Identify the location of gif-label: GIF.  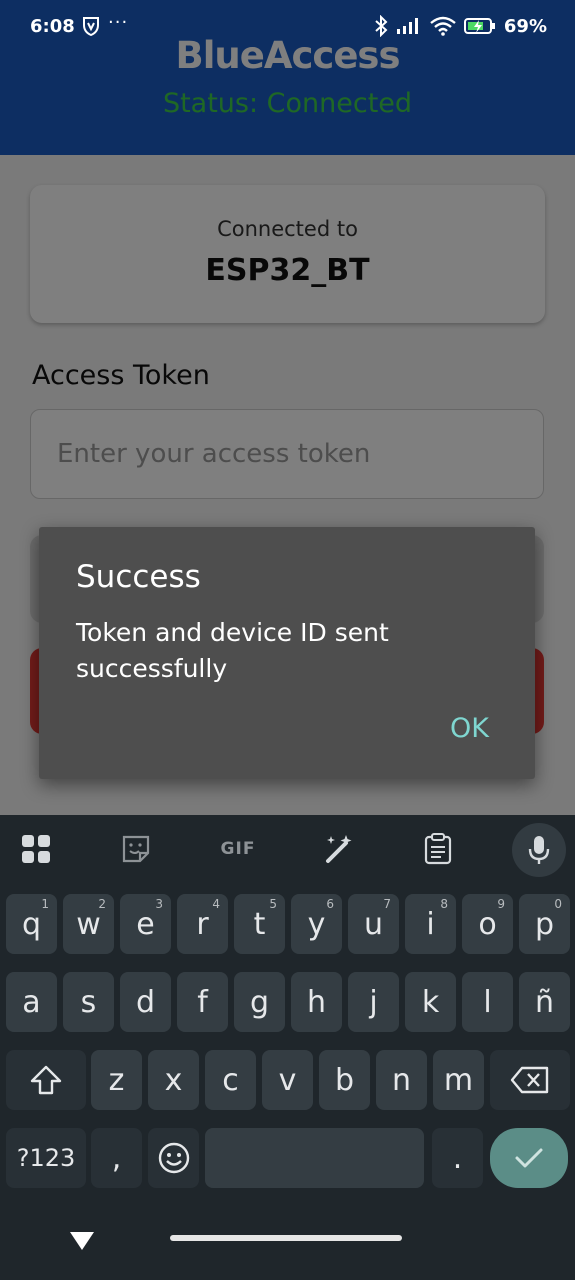
(238, 849).